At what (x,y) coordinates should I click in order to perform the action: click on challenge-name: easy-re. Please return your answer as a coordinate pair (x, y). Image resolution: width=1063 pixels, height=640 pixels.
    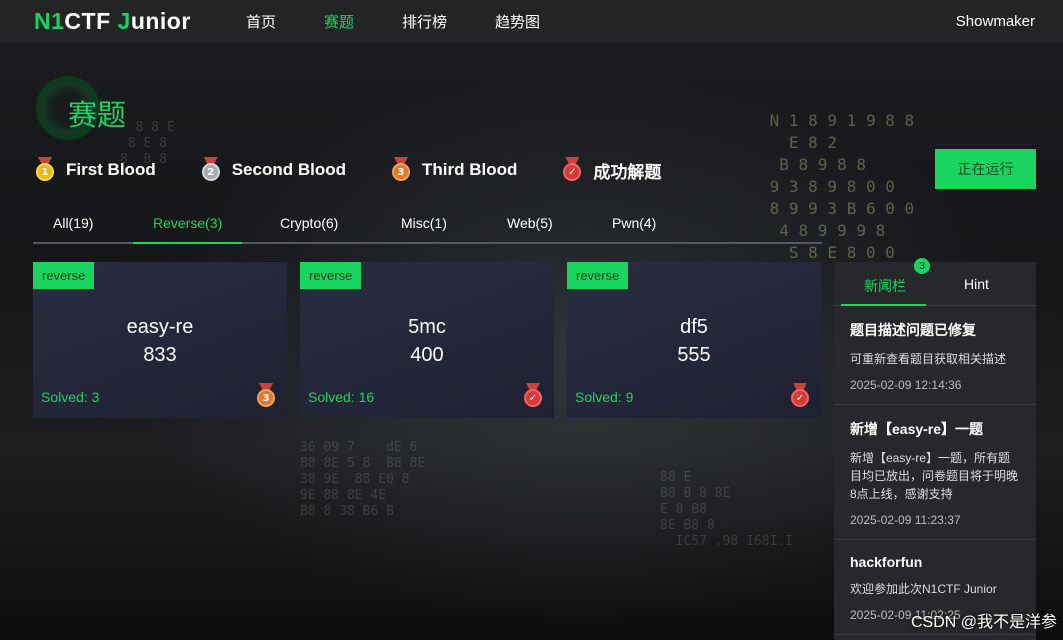
    Looking at the image, I should click on (160, 327).